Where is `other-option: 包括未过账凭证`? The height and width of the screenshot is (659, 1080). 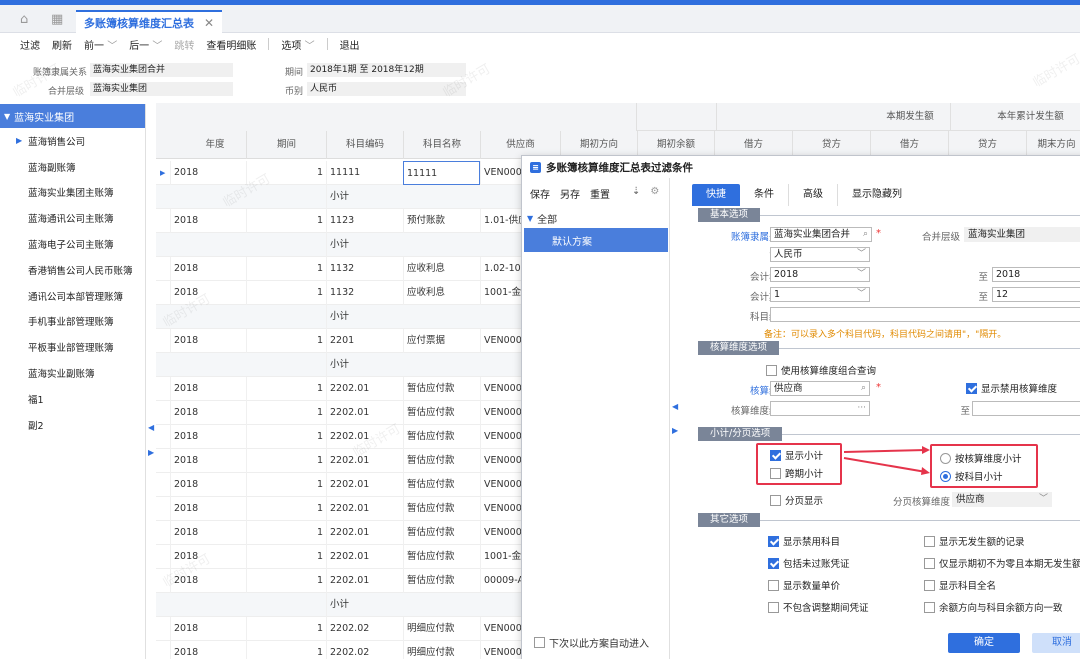
other-option: 包括未过账凭证 is located at coordinates (809, 563).